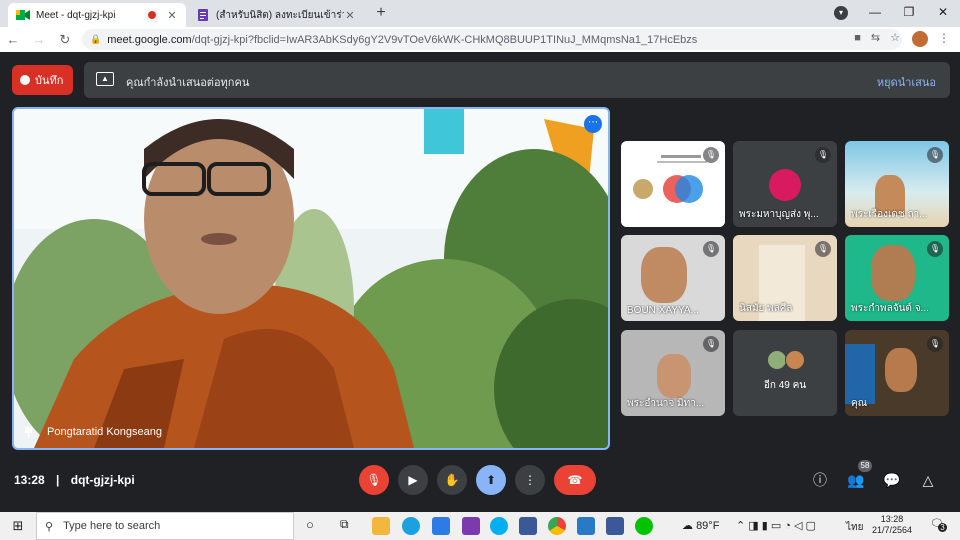 The height and width of the screenshot is (540, 960). I want to click on camera-toggle-button: ▶, so click(413, 480).